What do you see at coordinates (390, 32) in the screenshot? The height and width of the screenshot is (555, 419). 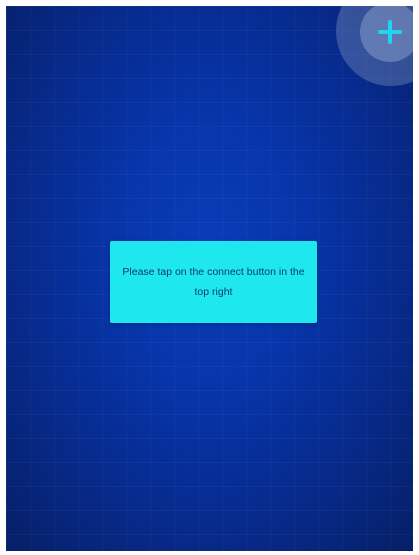 I see `plus-icon` at bounding box center [390, 32].